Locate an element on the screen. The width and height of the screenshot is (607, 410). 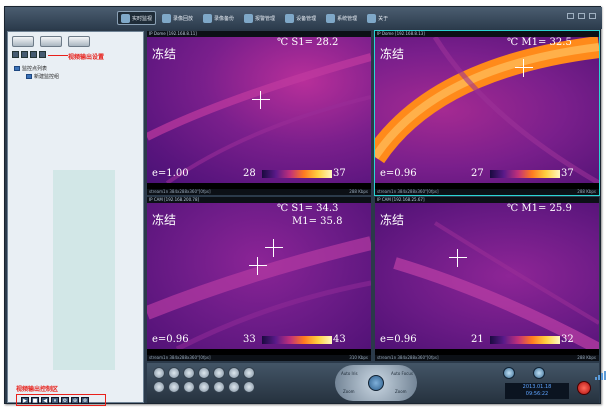
output-settings-row is located at coordinates (29, 54).